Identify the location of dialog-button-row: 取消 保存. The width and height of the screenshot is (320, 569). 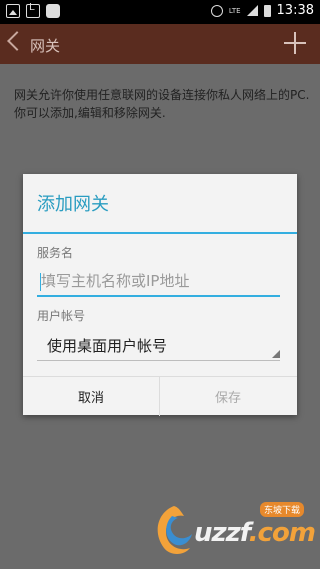
(160, 396).